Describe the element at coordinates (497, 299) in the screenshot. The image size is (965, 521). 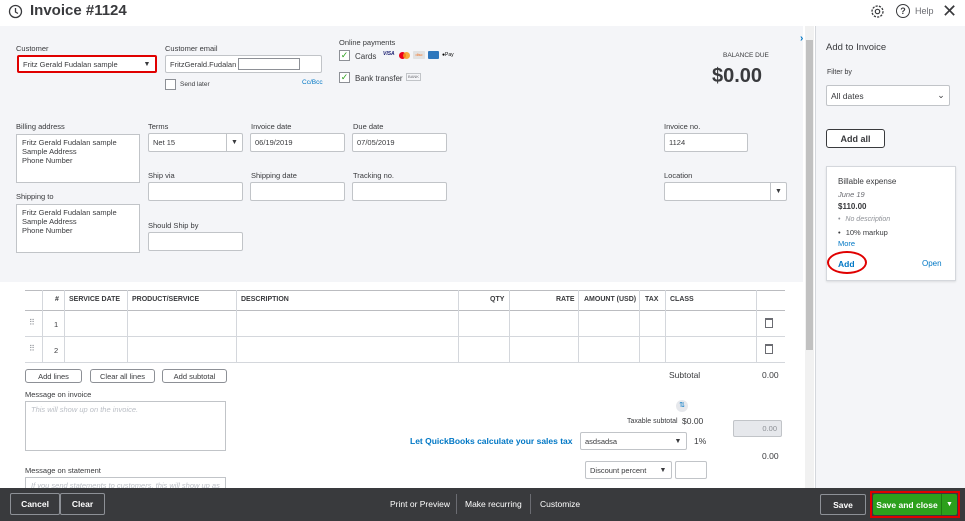
I see `col-header-qty: QTY` at that location.